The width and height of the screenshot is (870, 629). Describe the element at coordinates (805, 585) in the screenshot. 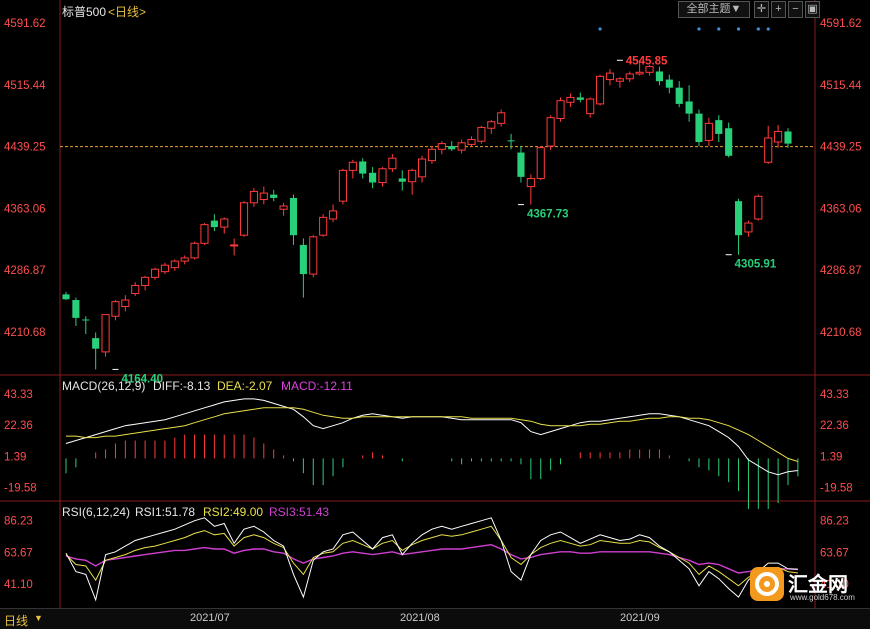

I see `watermark-logo: 汇金网 www.gold678.com` at that location.